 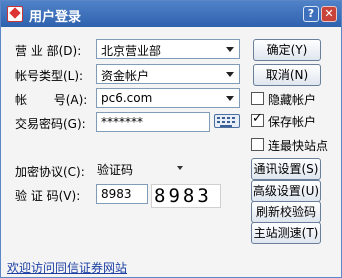 I want to click on department-label: 营 业 部(D):, so click(x=48, y=51).